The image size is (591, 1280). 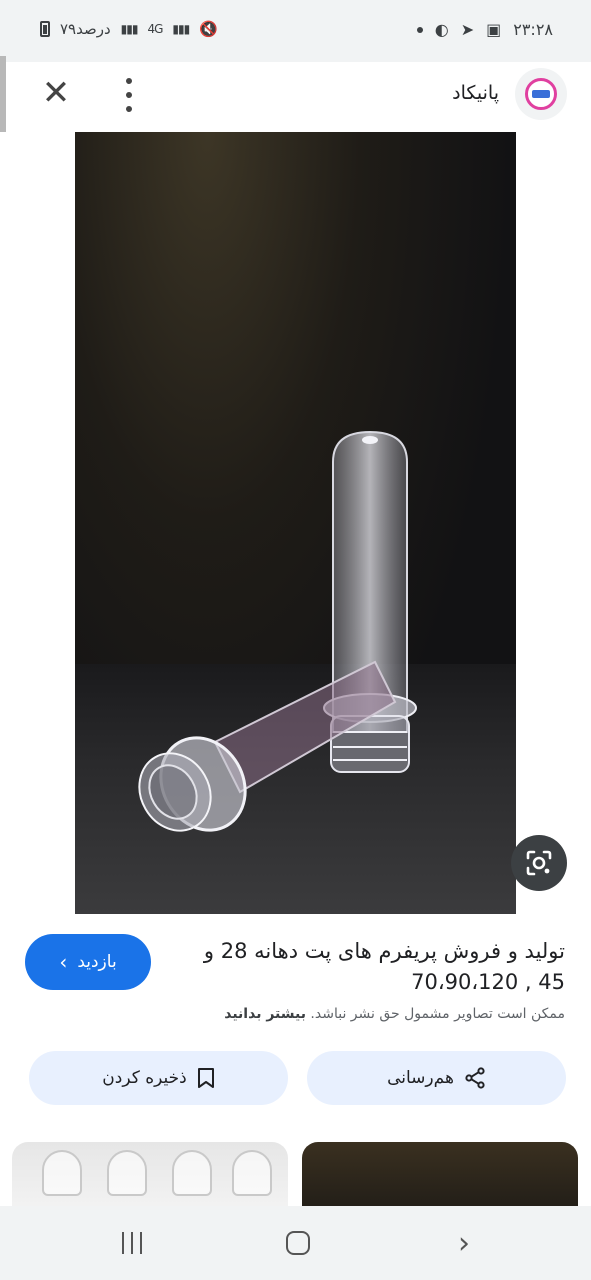 I want to click on visit-button: بازدید ›, so click(x=88, y=962).